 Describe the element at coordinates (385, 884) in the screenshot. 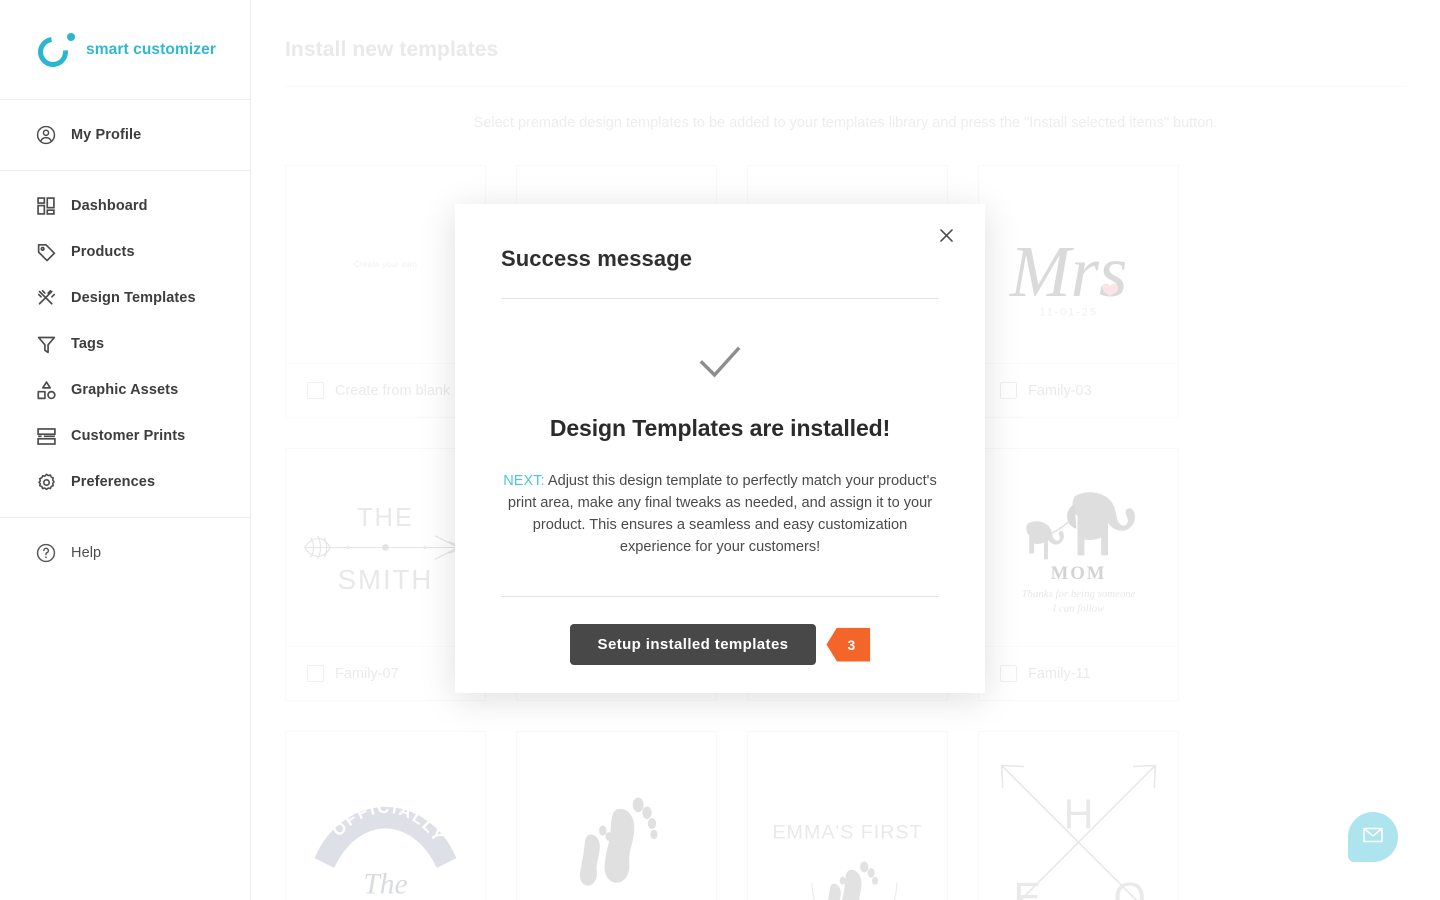

I see `svg-text: The` at that location.